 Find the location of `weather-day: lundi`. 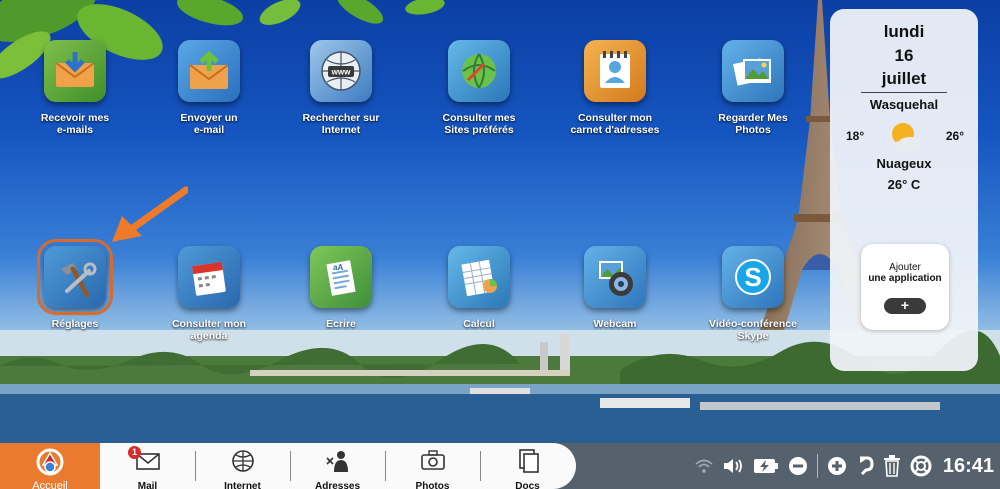

weather-day: lundi is located at coordinates (904, 31).